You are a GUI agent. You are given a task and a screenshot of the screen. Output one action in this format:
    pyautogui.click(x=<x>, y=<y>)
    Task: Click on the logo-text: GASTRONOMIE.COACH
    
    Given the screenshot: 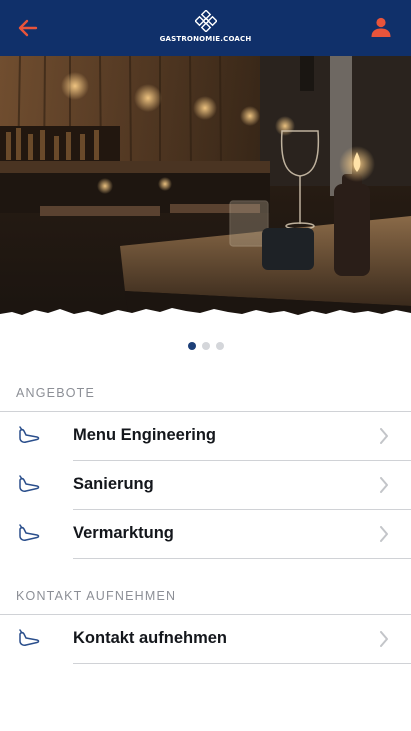 What is the action you would take?
    pyautogui.click(x=205, y=39)
    